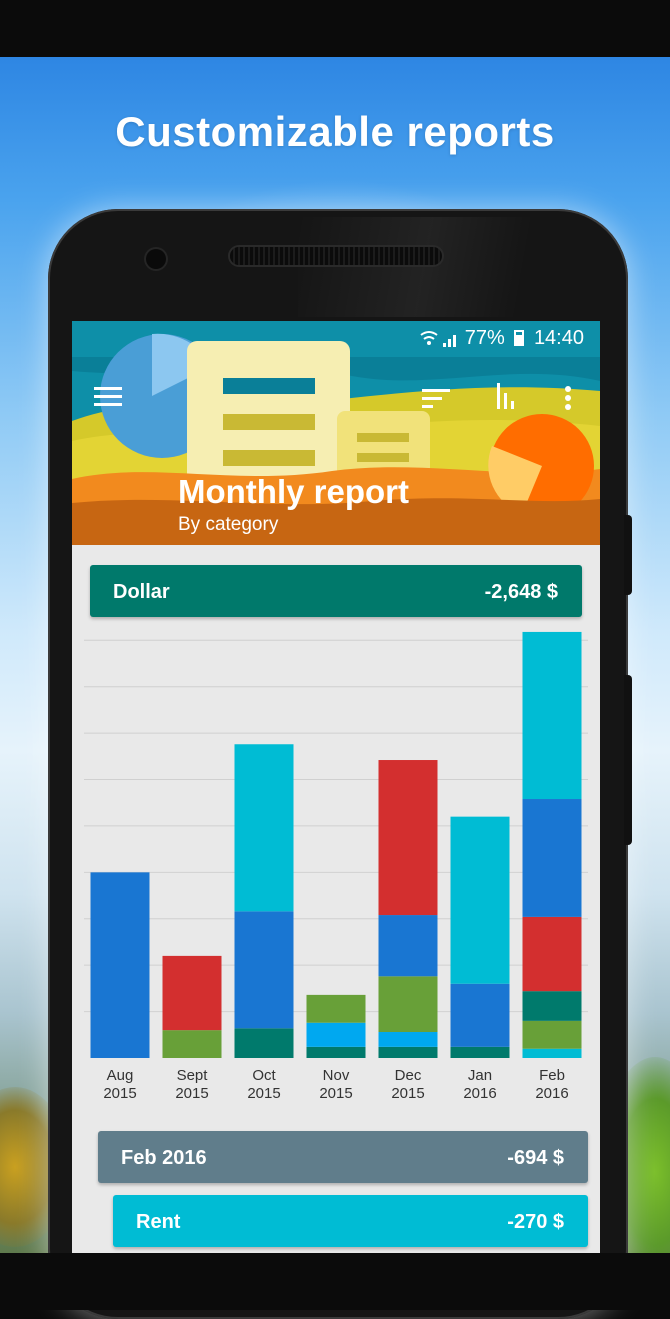 This screenshot has height=1319, width=670. I want to click on month-label: Feb 2016, so click(164, 1158).